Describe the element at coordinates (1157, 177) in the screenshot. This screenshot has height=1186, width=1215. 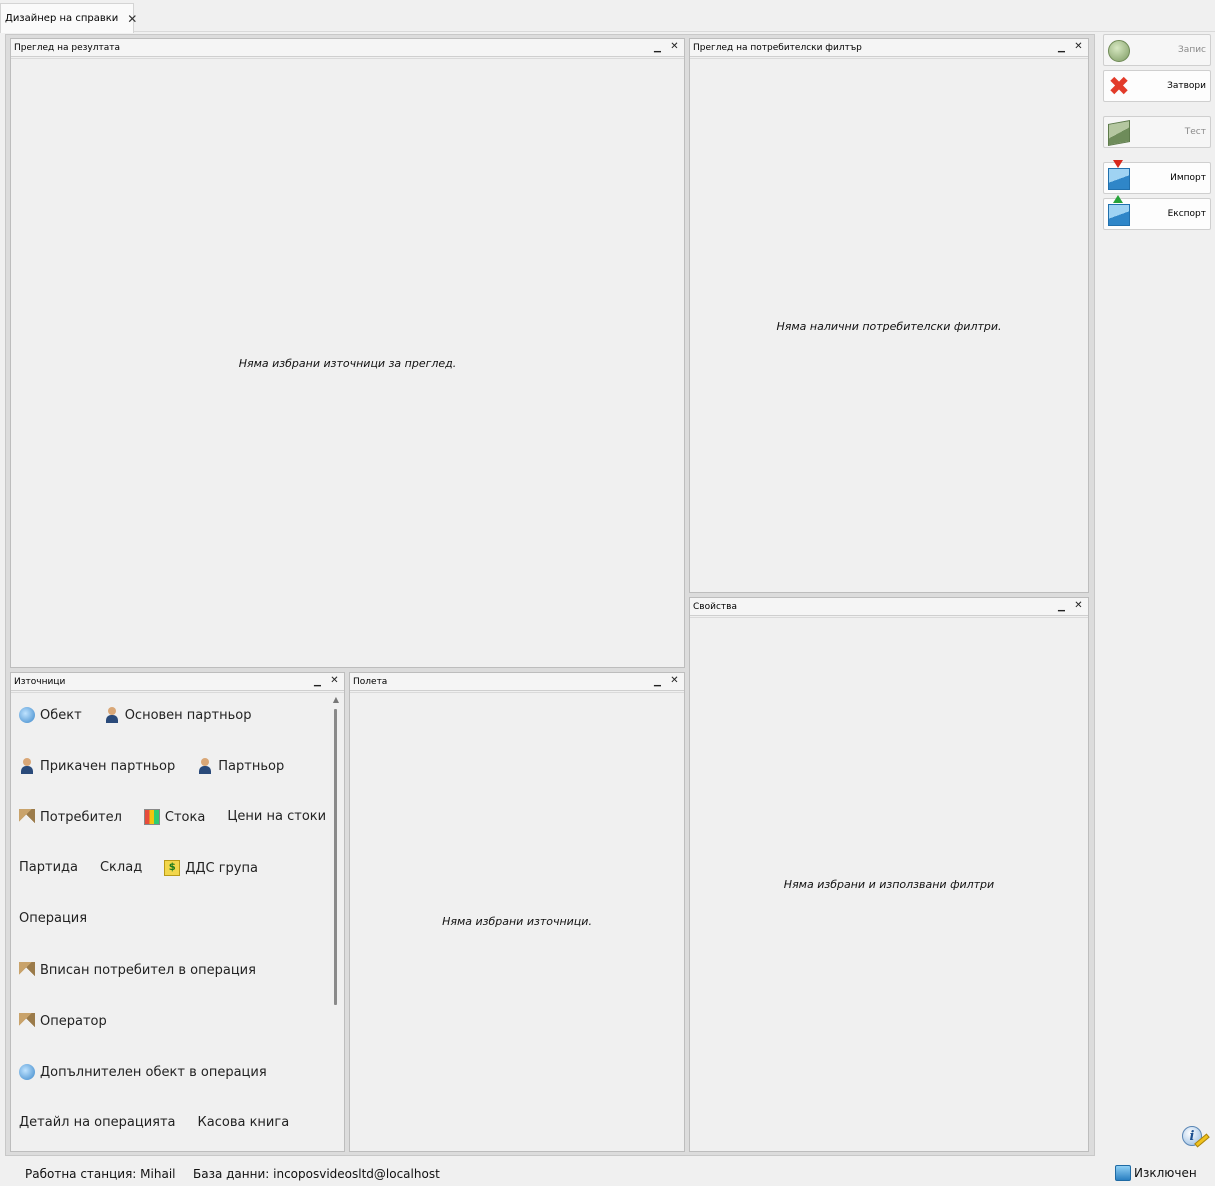
I see `import-button: Импорт` at that location.